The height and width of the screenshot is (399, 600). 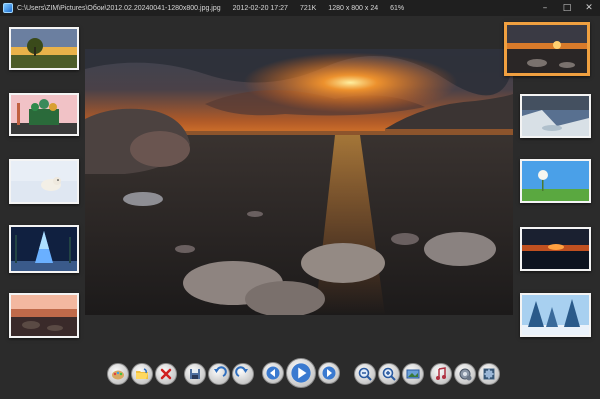 I want to click on rotate-right-button, so click(x=243, y=374).